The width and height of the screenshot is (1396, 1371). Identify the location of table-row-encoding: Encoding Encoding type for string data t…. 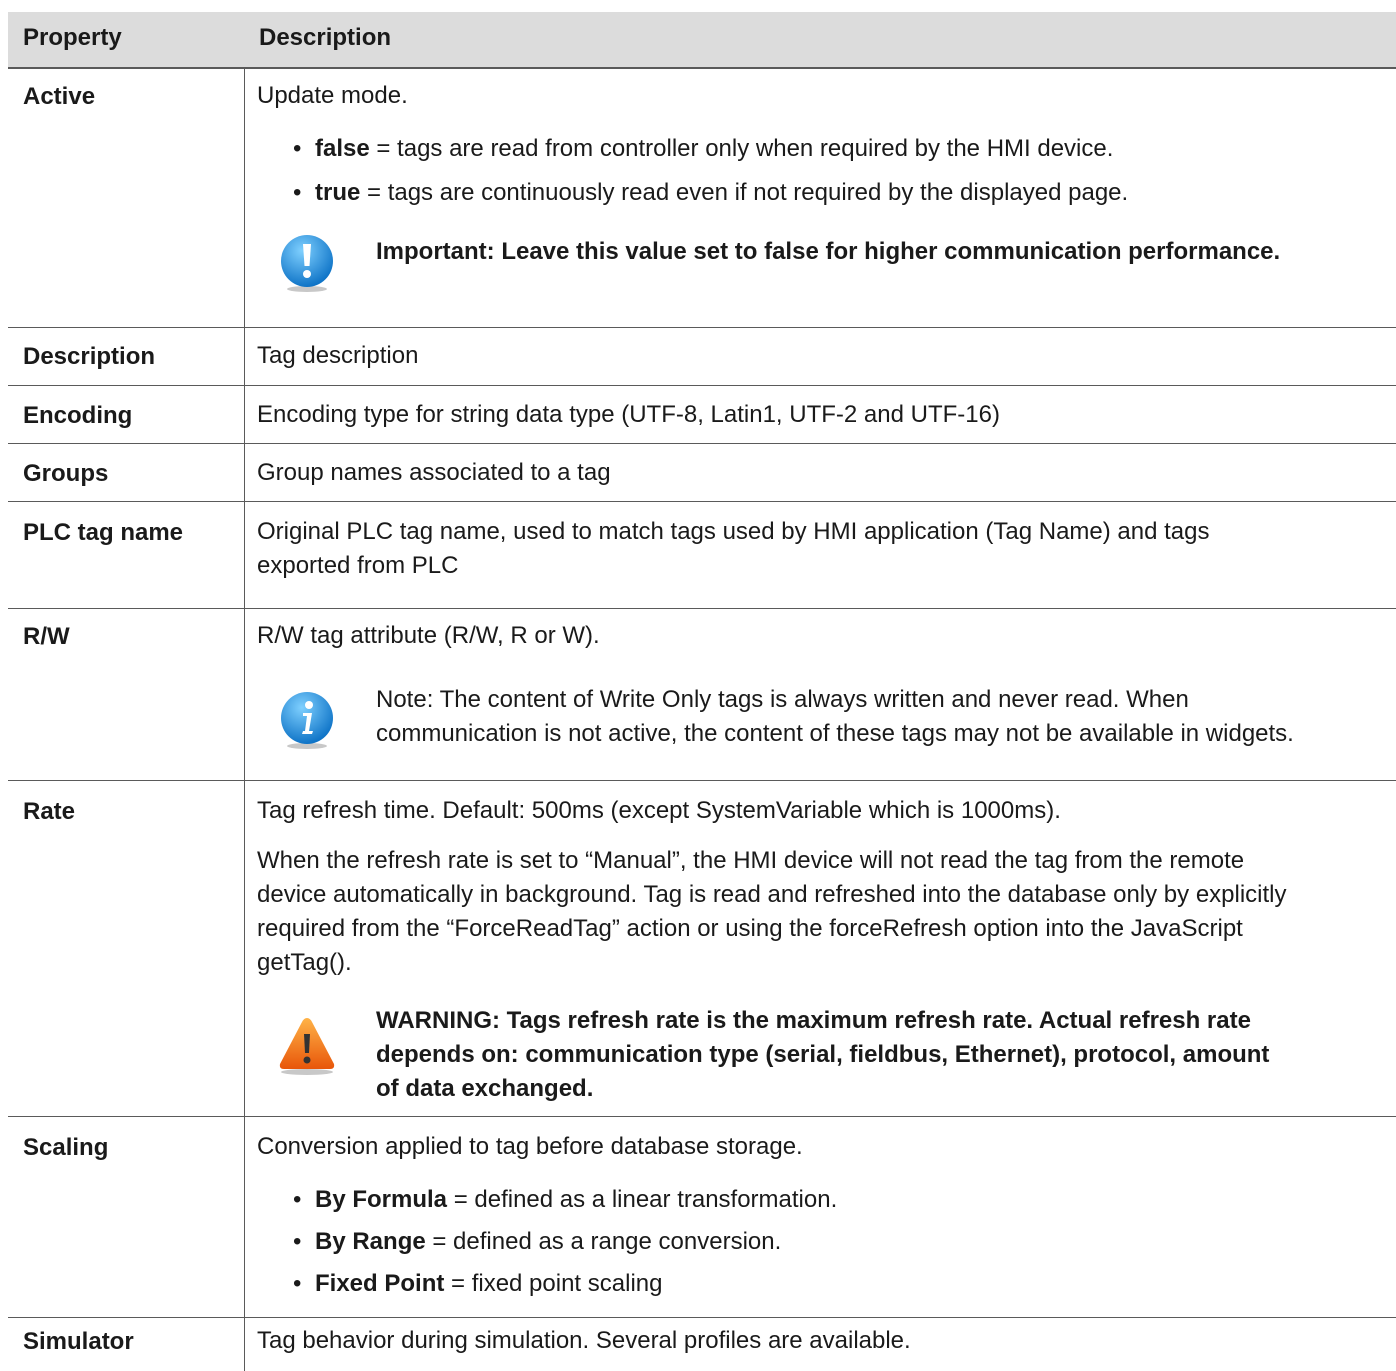
(702, 415).